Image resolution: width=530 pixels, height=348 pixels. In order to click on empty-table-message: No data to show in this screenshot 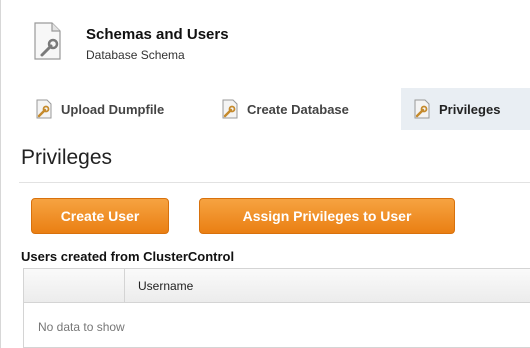, I will do `click(81, 327)`.